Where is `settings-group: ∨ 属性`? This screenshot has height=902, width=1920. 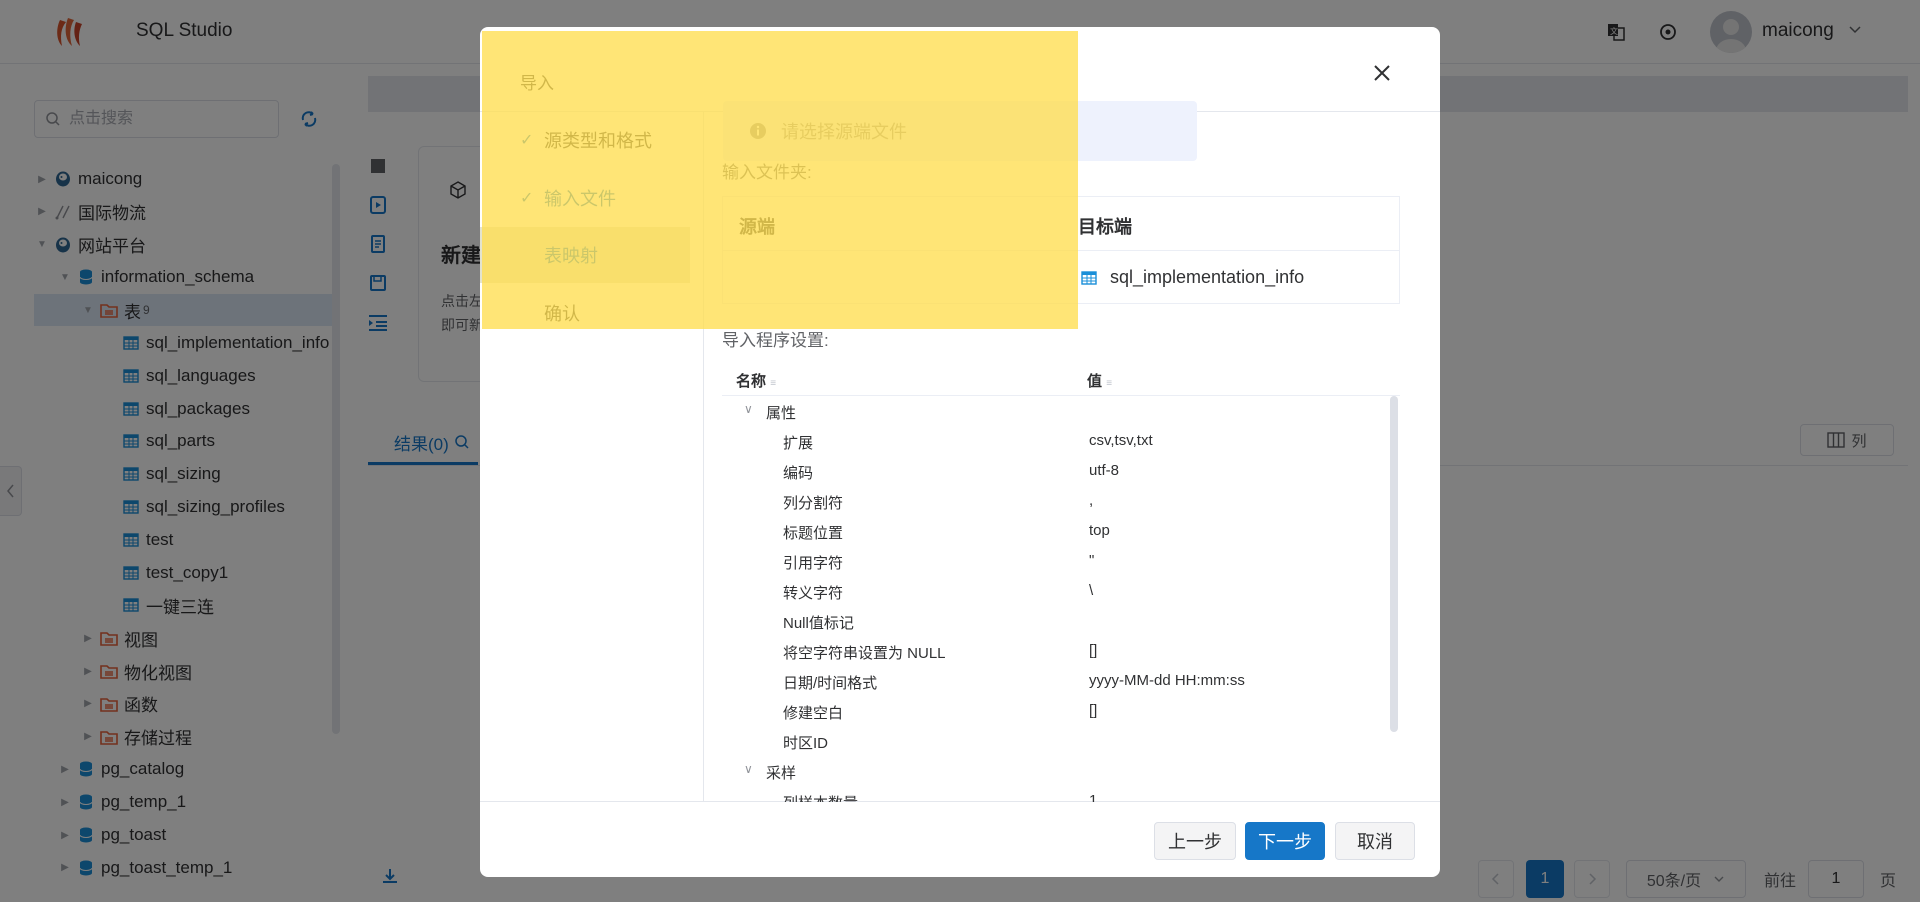 settings-group: ∨ 属性 is located at coordinates (1061, 411).